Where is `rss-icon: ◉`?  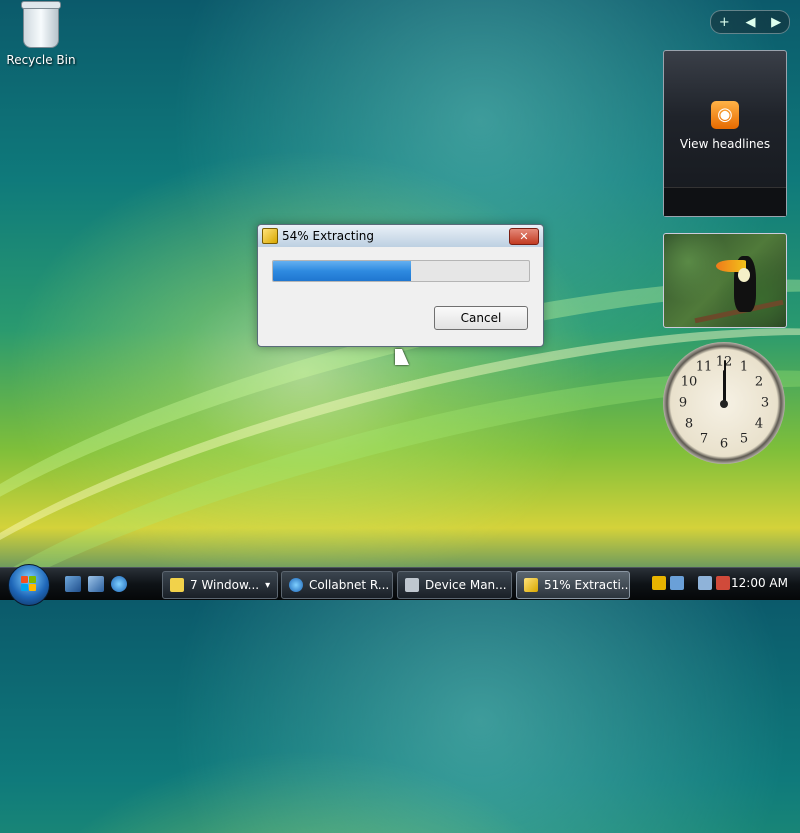 rss-icon: ◉ is located at coordinates (725, 115).